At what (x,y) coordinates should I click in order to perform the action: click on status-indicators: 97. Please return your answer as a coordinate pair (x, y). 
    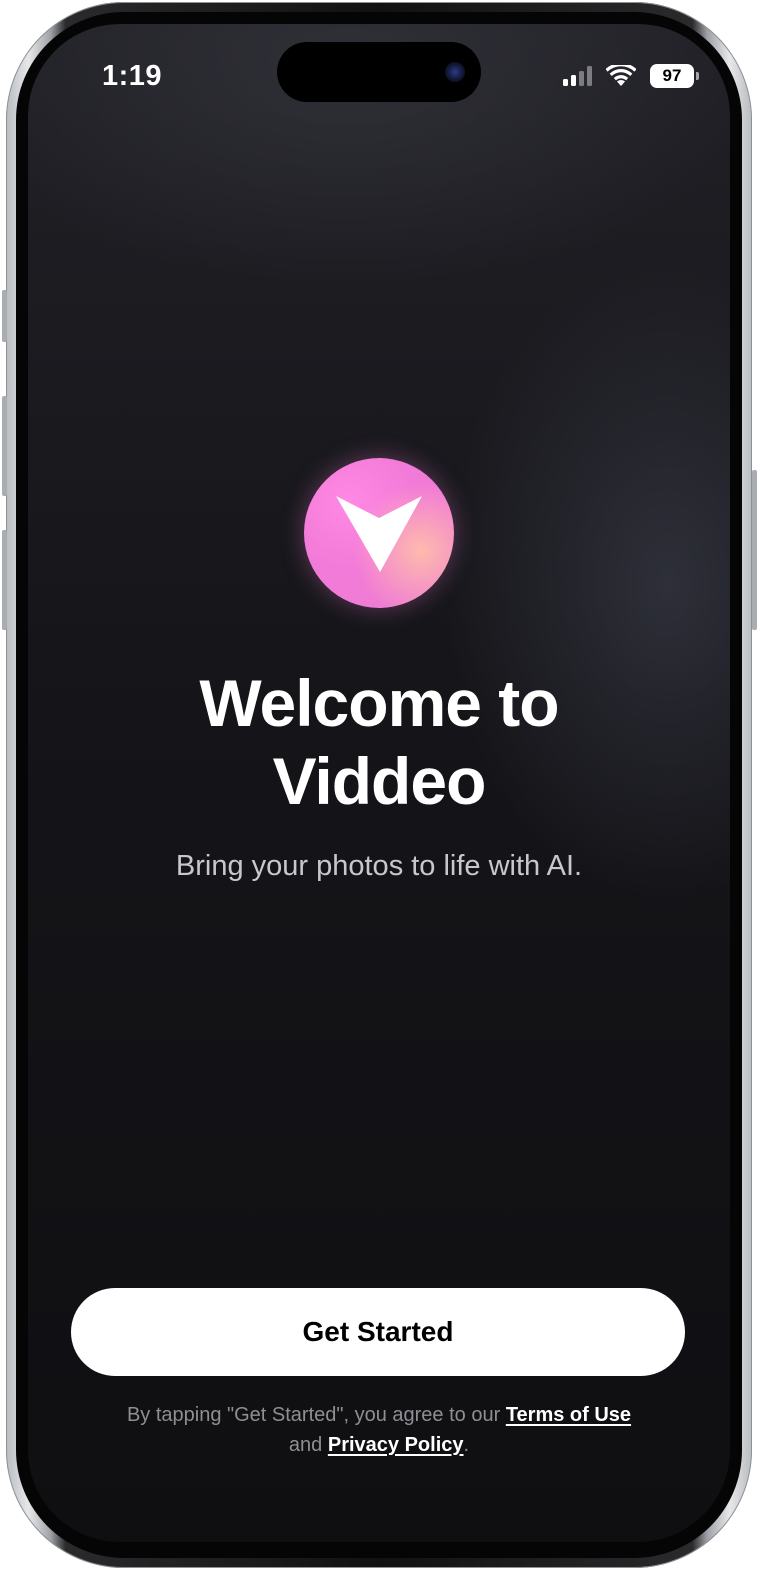
    Looking at the image, I should click on (631, 76).